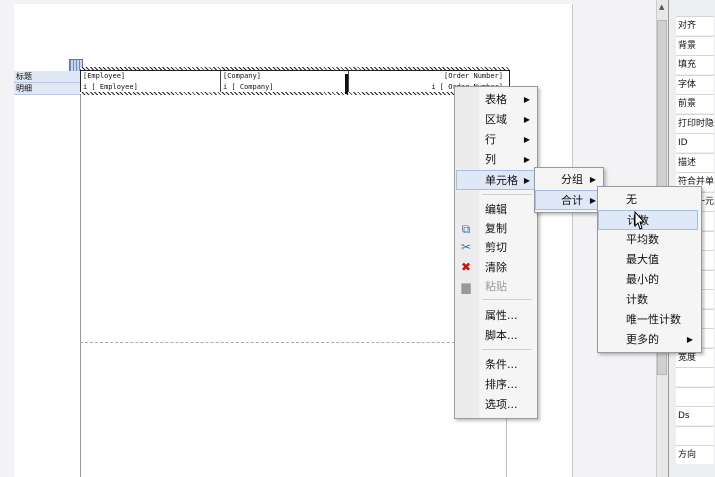 This screenshot has width=715, height=477. Describe the element at coordinates (695, 64) in the screenshot. I see `property-row: 填充` at that location.